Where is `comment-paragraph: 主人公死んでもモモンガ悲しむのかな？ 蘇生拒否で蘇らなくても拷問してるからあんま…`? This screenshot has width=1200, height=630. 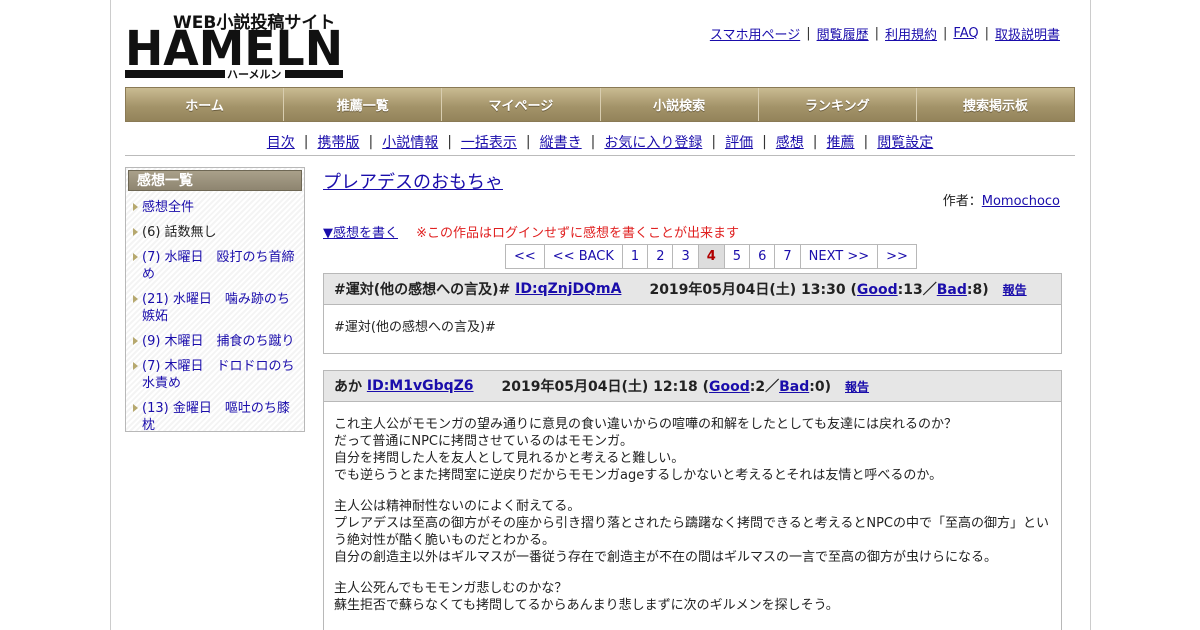 comment-paragraph: 主人公死んでもモモンガ悲しむのかな？ 蘇生拒否で蘇らなくても拷問してるからあんま… is located at coordinates (586, 597).